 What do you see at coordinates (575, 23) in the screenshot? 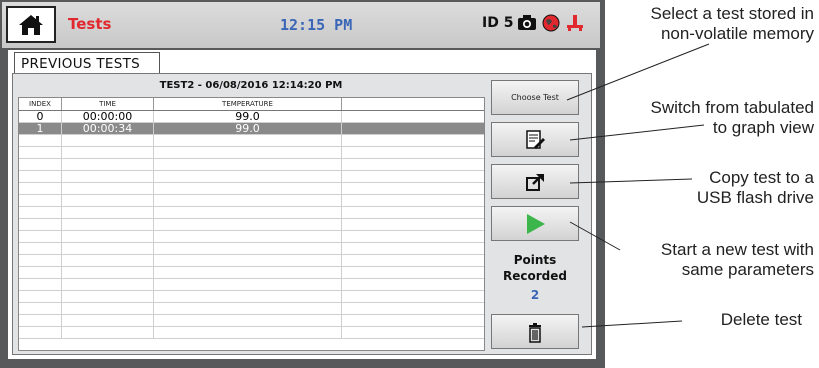
I see `usb-icon` at bounding box center [575, 23].